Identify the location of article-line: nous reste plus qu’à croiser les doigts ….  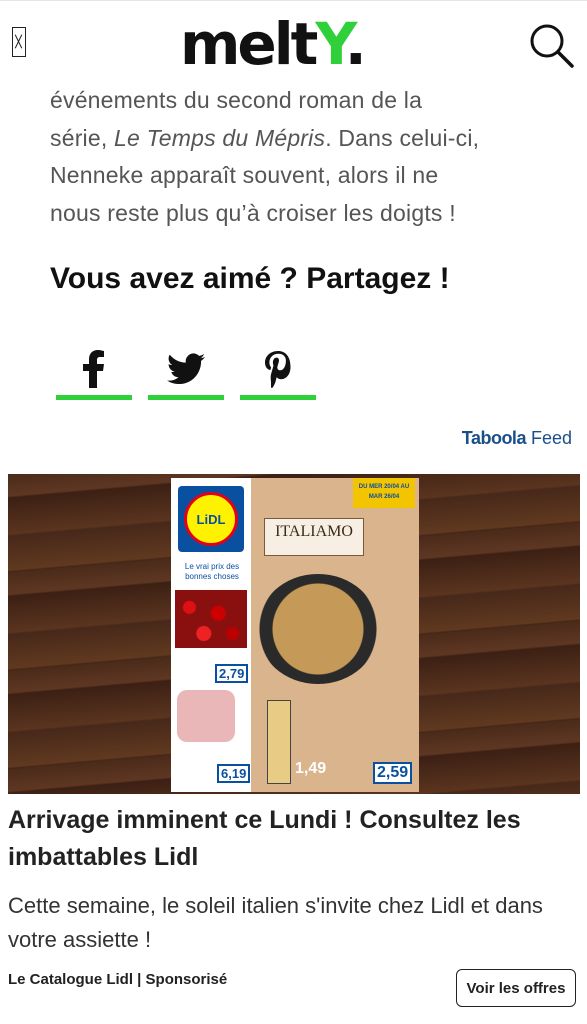
(253, 212).